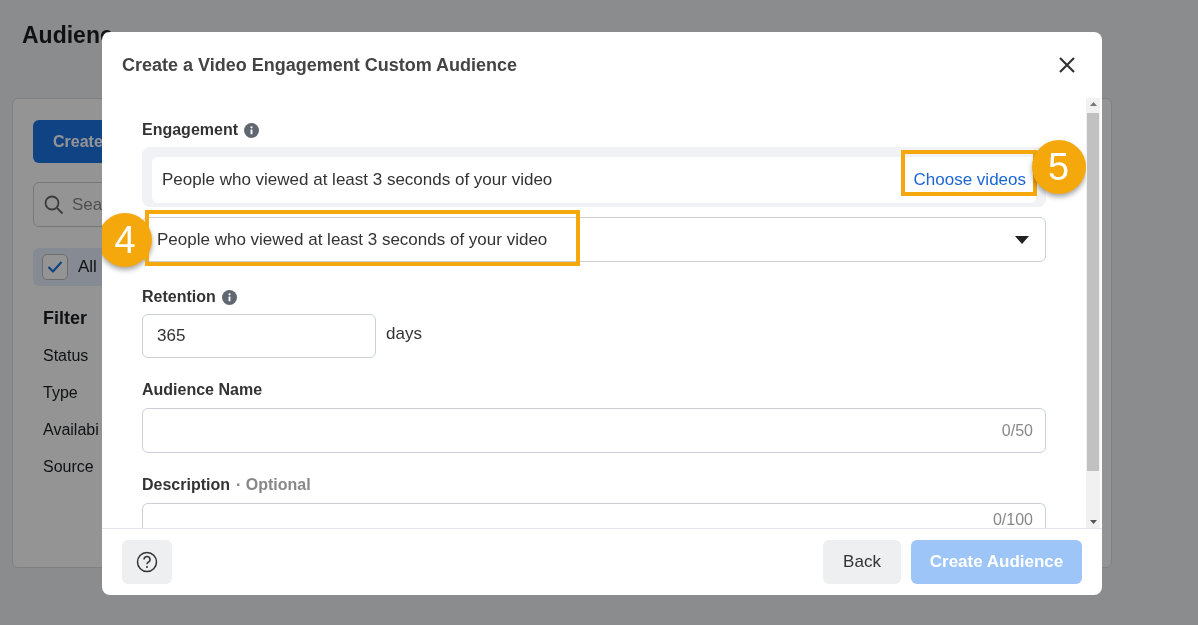  What do you see at coordinates (202, 390) in the screenshot?
I see `field-label: Audience Name` at bounding box center [202, 390].